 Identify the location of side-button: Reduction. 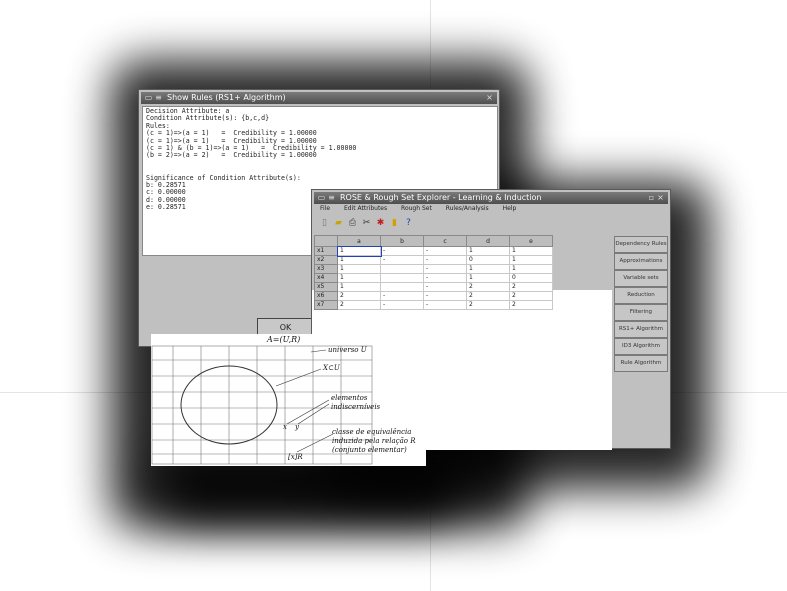
(641, 295).